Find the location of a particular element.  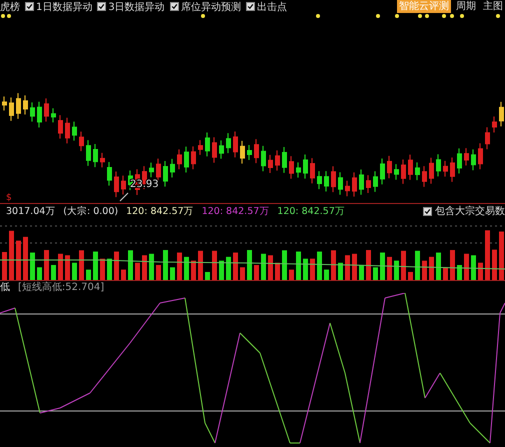

toolbar-button: 主图 is located at coordinates (493, 6).